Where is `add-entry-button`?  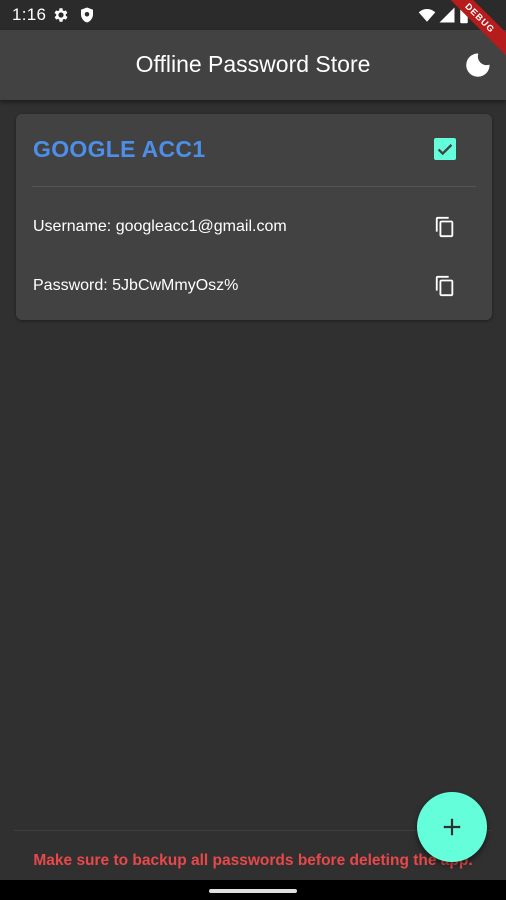 add-entry-button is located at coordinates (452, 827).